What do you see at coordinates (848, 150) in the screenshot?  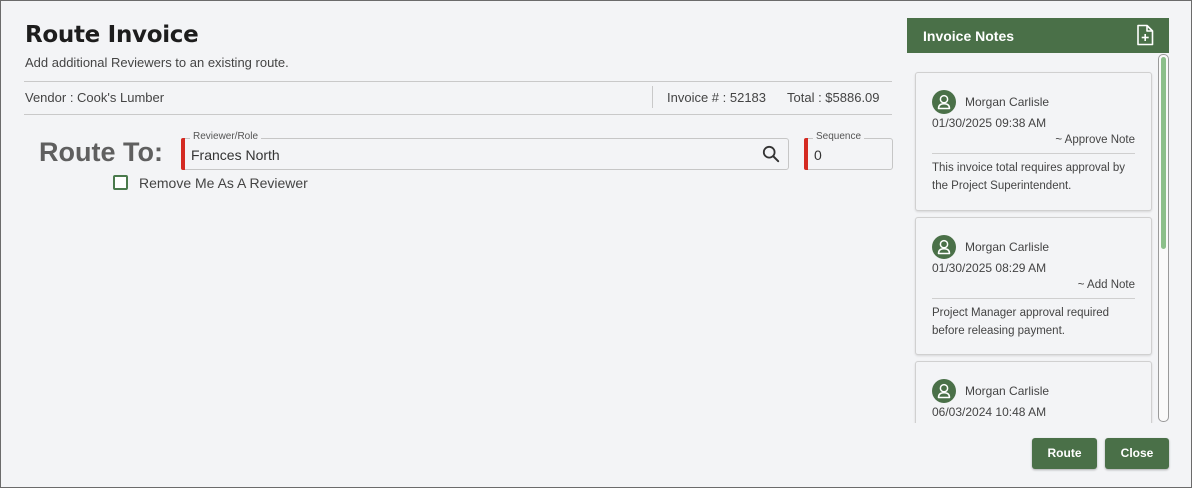 I see `sequence-field: Sequence 0` at bounding box center [848, 150].